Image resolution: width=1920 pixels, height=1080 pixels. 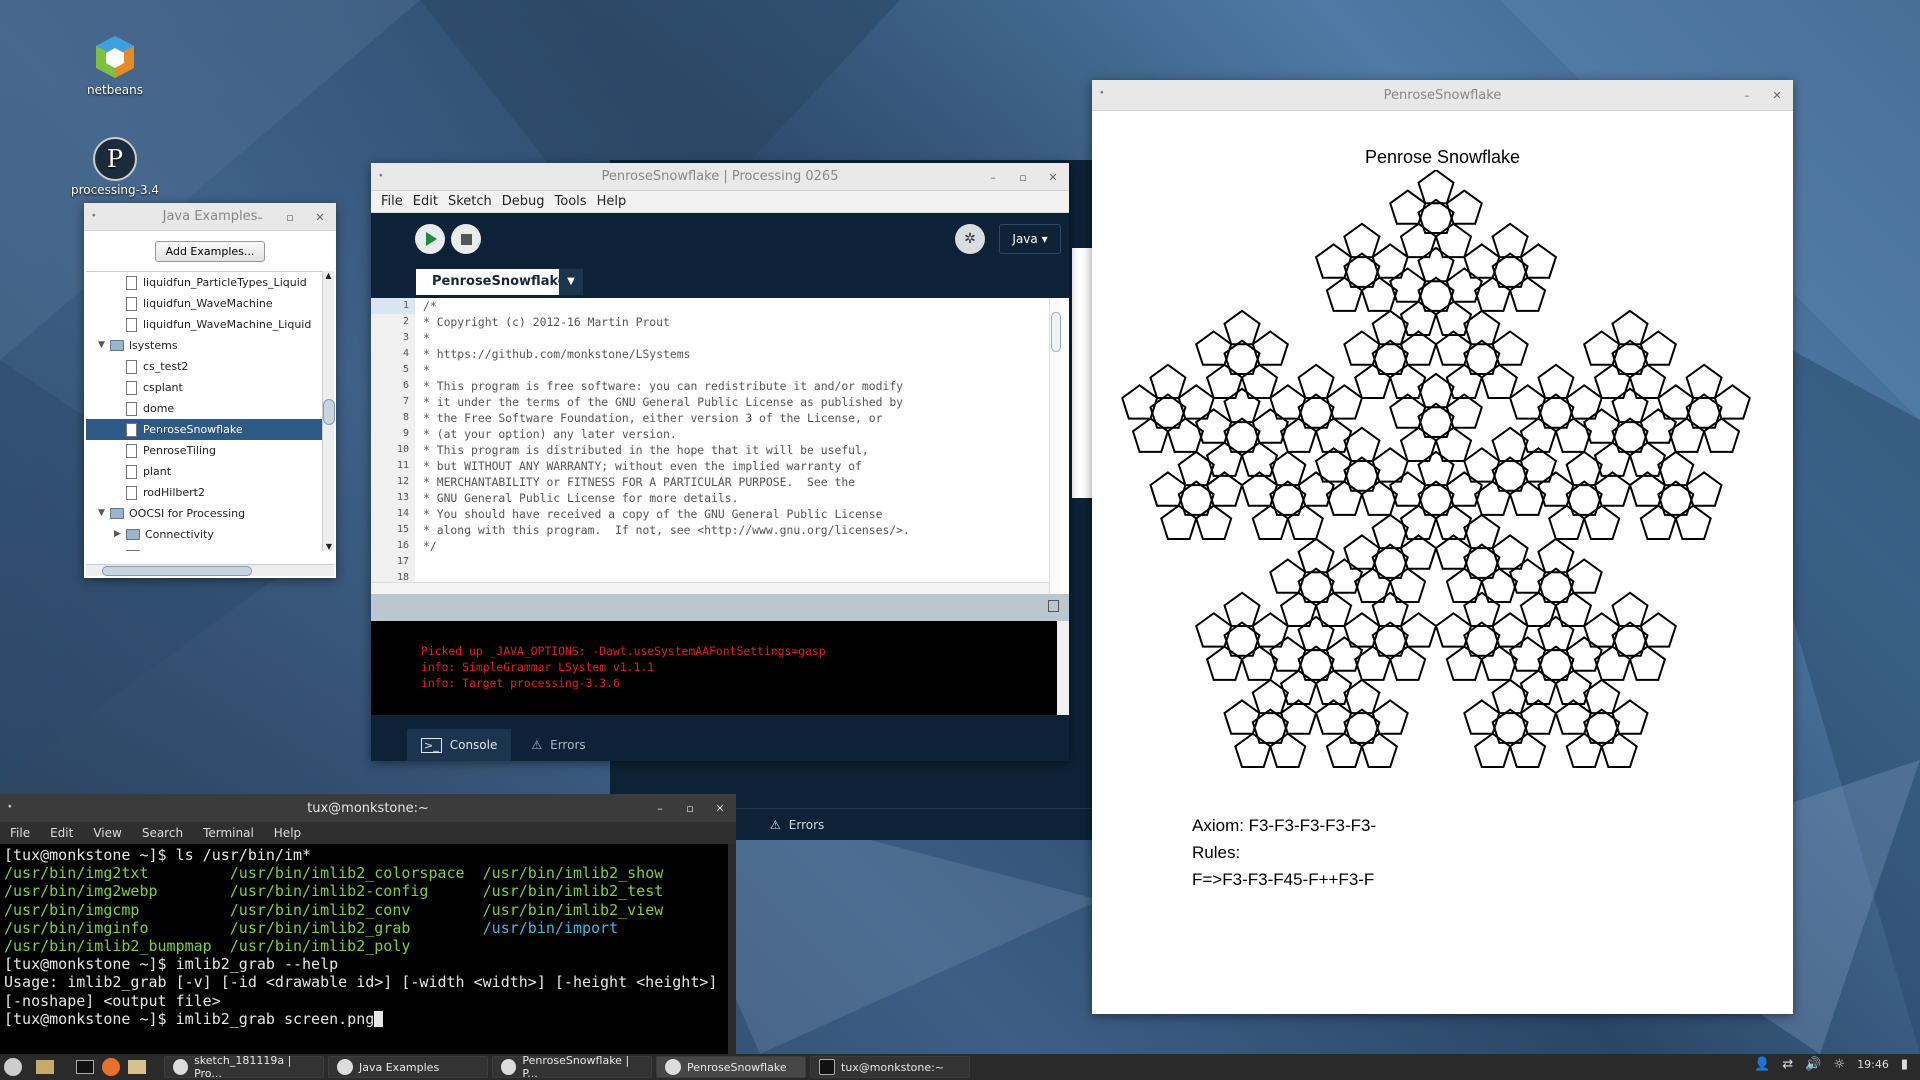 I want to click on stop-button, so click(x=466, y=239).